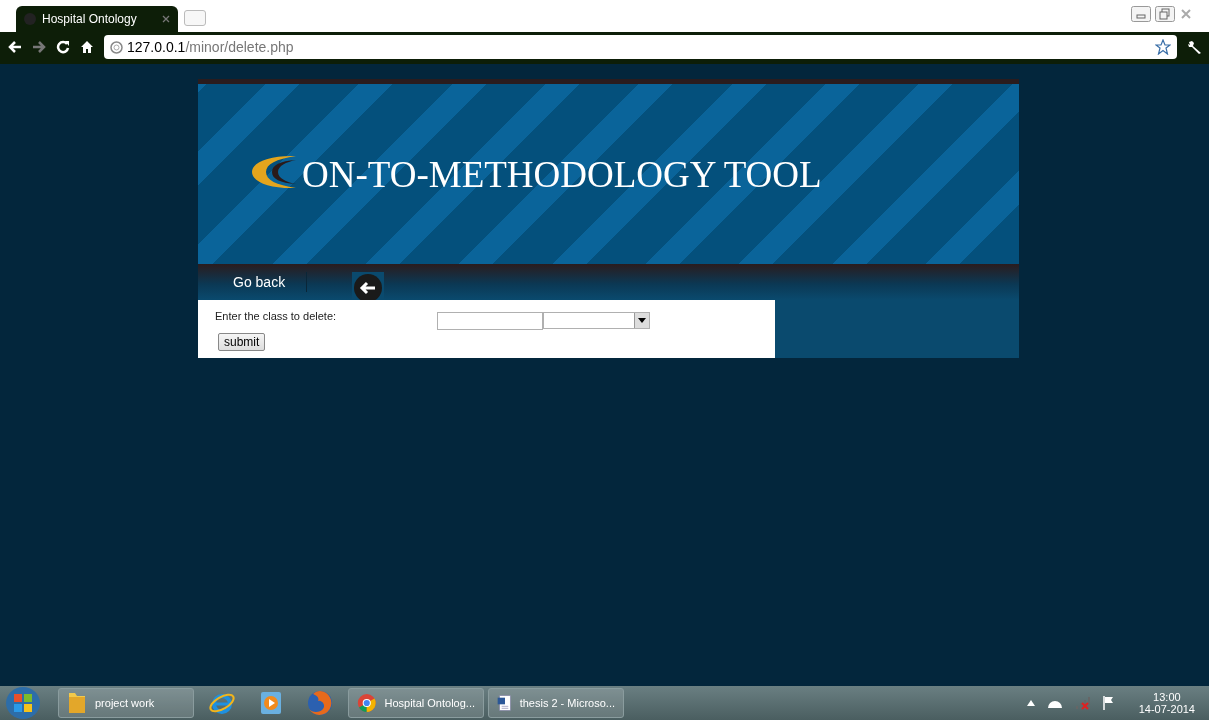 This screenshot has width=1209, height=720. What do you see at coordinates (1195, 47) in the screenshot?
I see `wrench-icon` at bounding box center [1195, 47].